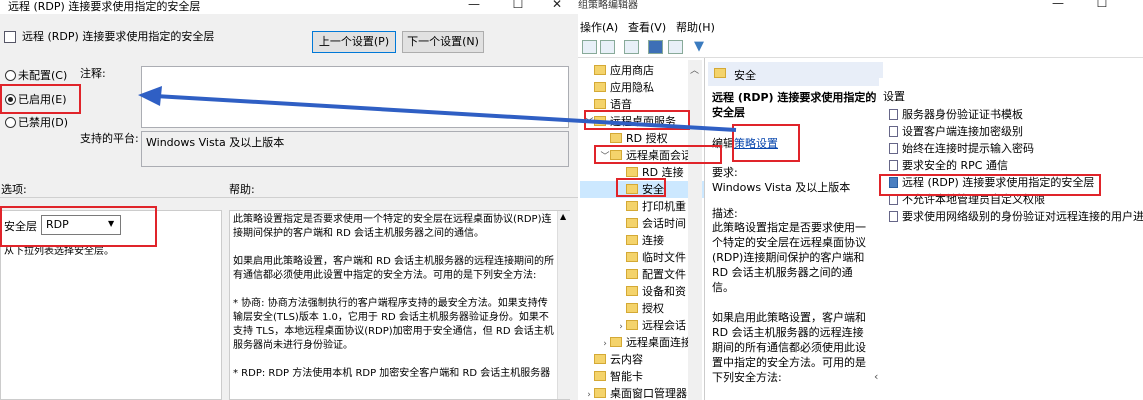  What do you see at coordinates (445, 113) in the screenshot?
I see `arrow-line` at bounding box center [445, 113].